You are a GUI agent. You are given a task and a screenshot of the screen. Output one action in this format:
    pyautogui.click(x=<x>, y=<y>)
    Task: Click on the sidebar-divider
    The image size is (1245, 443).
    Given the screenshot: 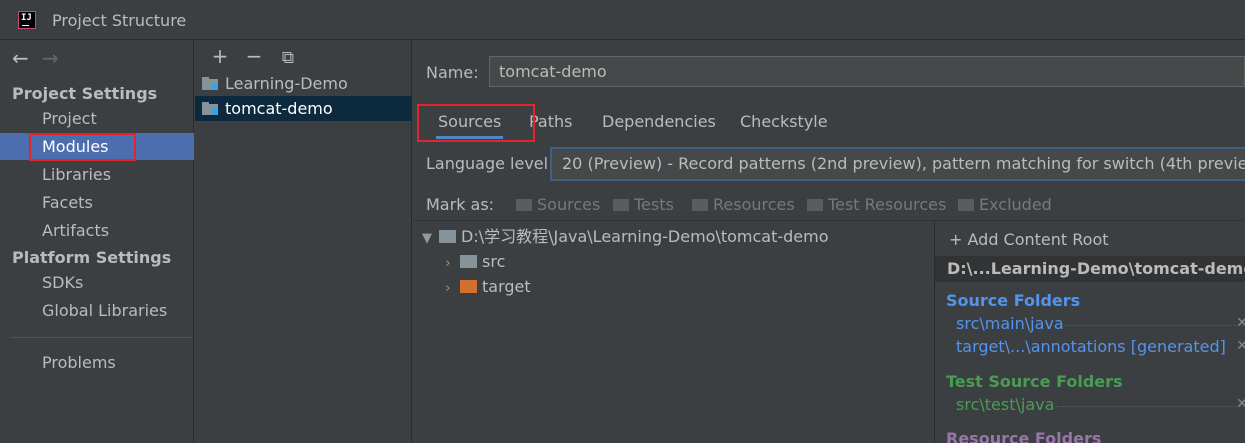 What is the action you would take?
    pyautogui.click(x=101, y=337)
    